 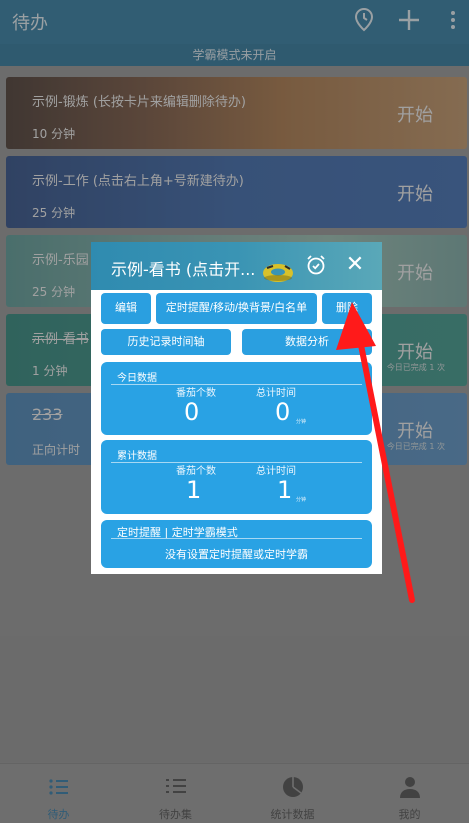 I want to click on history-timeline-button: 历史记录时间轴, so click(x=166, y=342).